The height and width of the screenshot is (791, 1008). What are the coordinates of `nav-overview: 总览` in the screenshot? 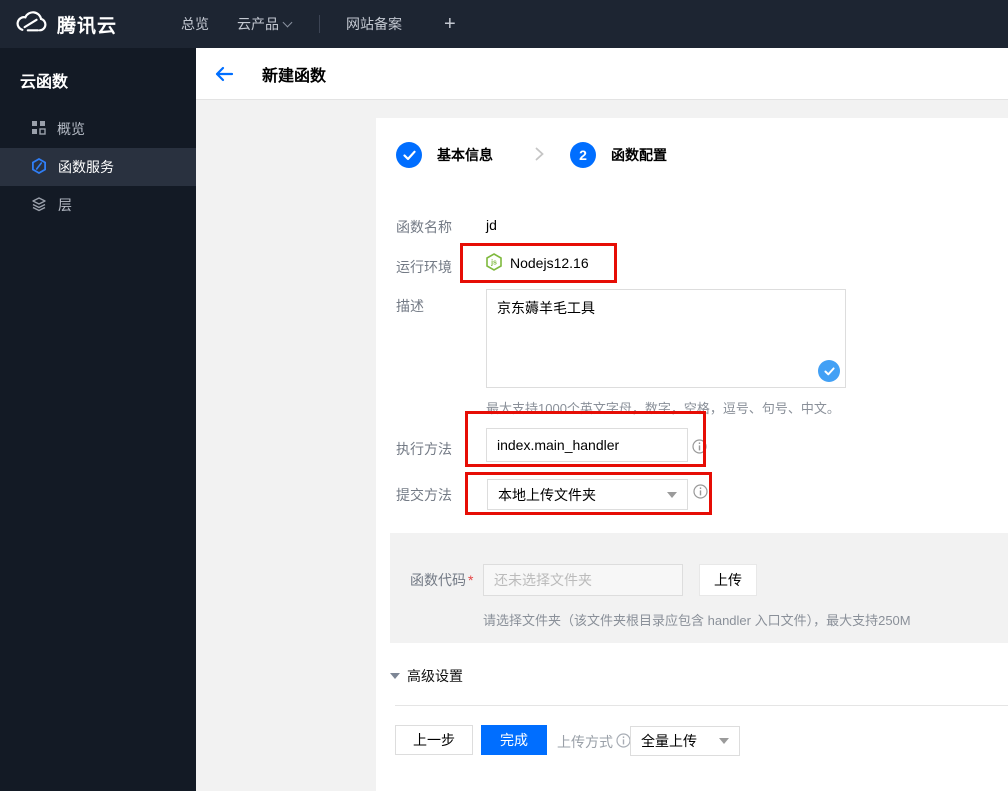 It's located at (195, 24).